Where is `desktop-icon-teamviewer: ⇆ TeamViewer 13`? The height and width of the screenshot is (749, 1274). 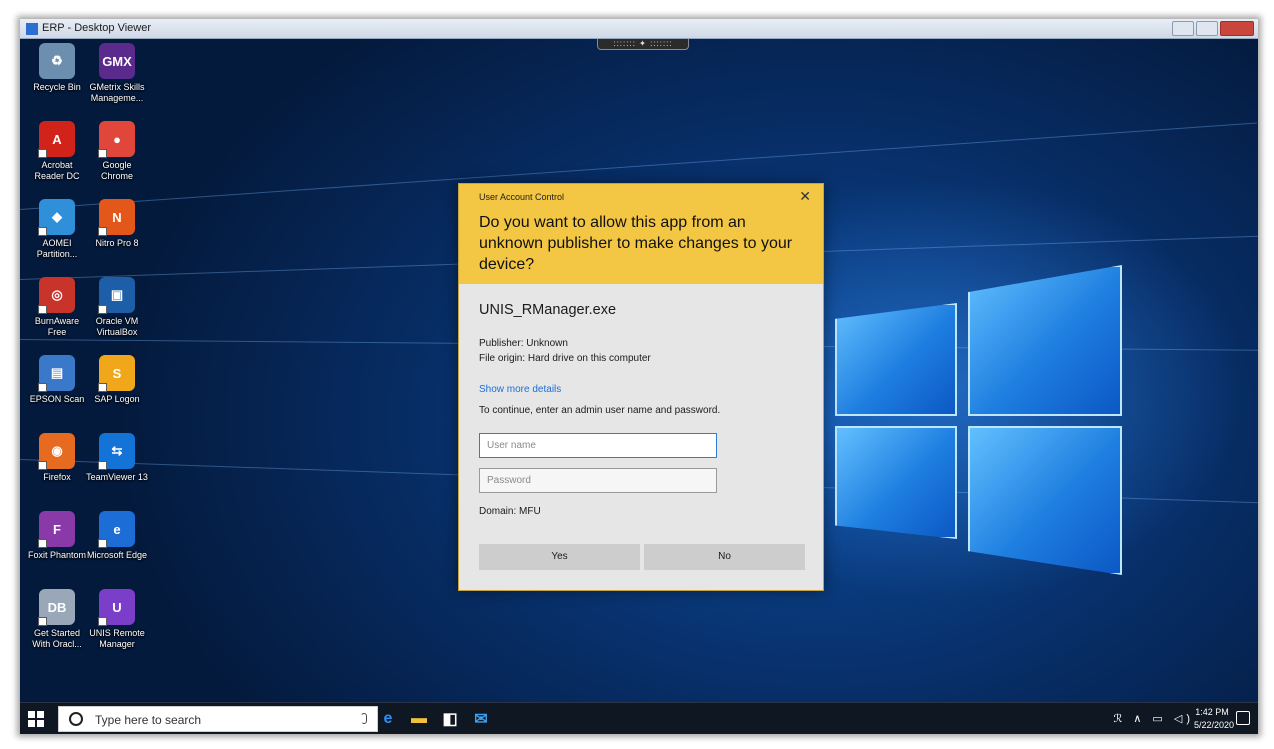
desktop-icon-teamviewer: ⇆ TeamViewer 13 is located at coordinates (117, 458).